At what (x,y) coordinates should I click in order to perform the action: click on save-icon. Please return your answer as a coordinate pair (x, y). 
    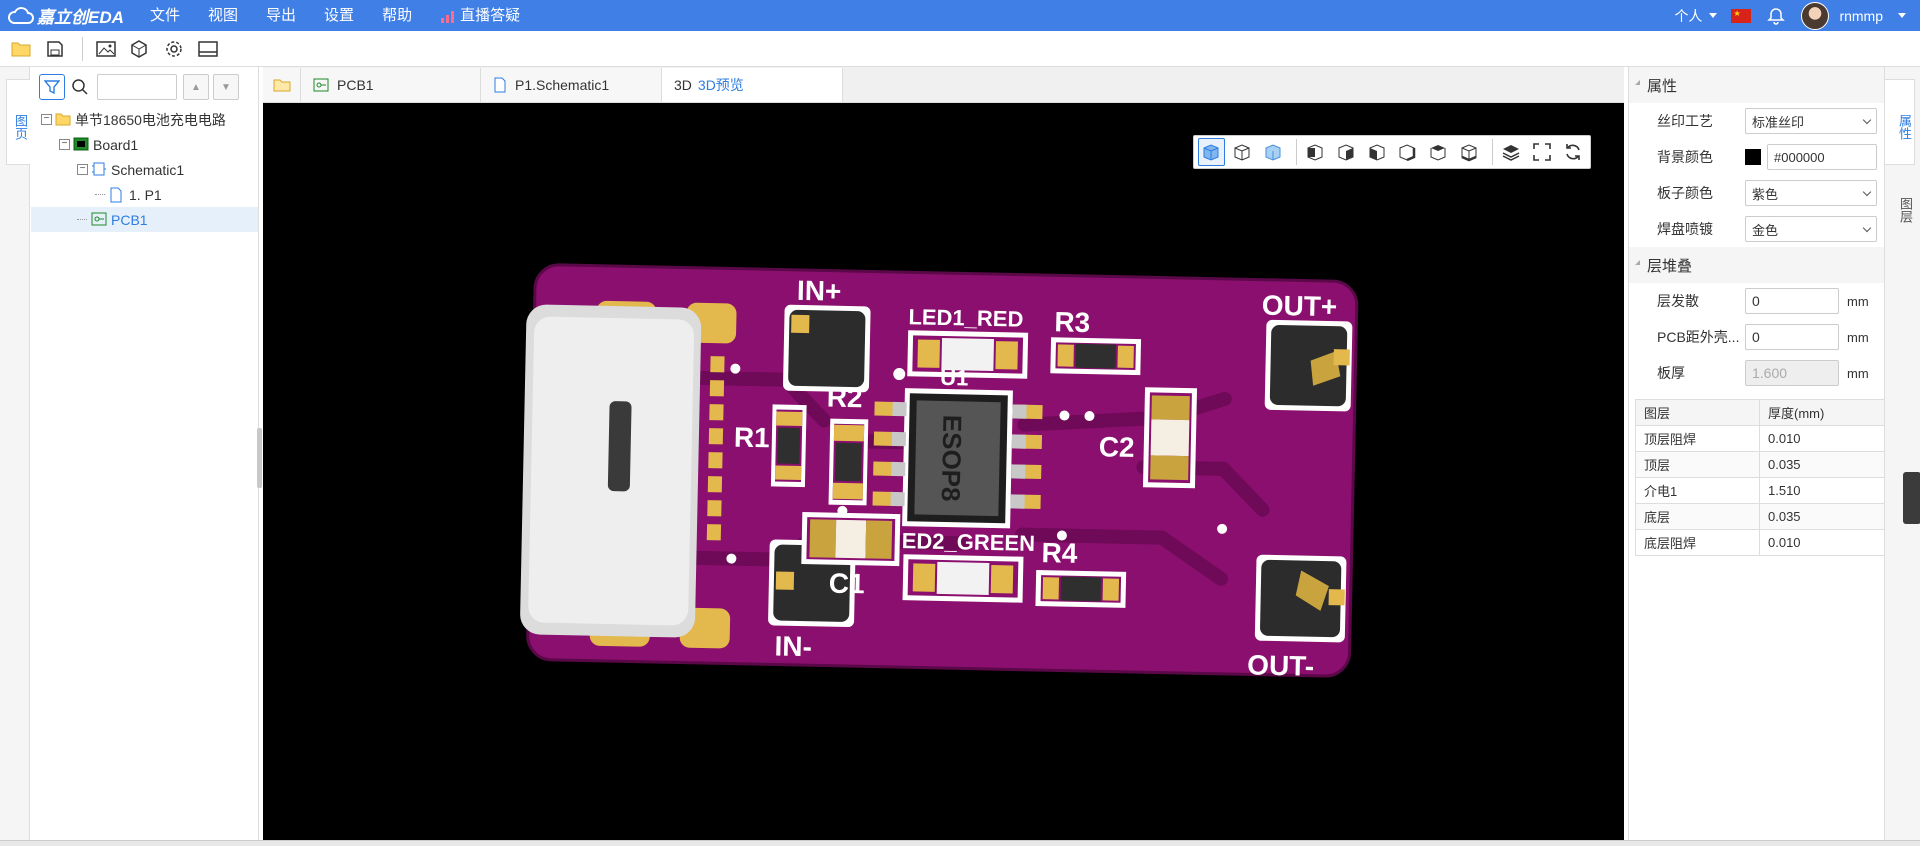
    Looking at the image, I should click on (55, 48).